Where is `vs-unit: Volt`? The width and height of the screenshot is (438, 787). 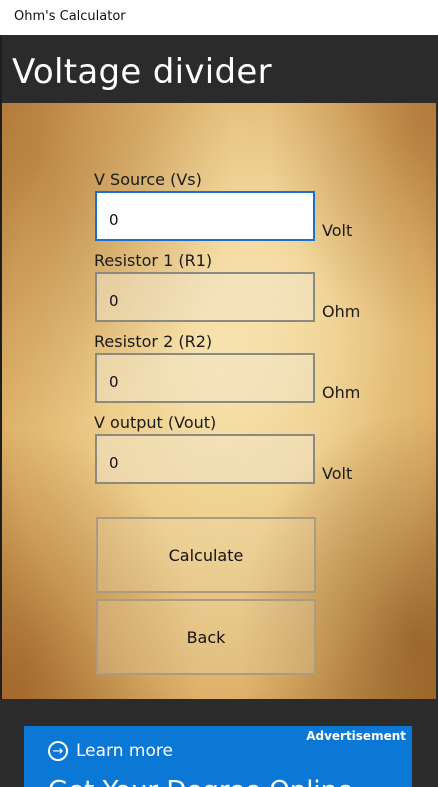 vs-unit: Volt is located at coordinates (337, 230).